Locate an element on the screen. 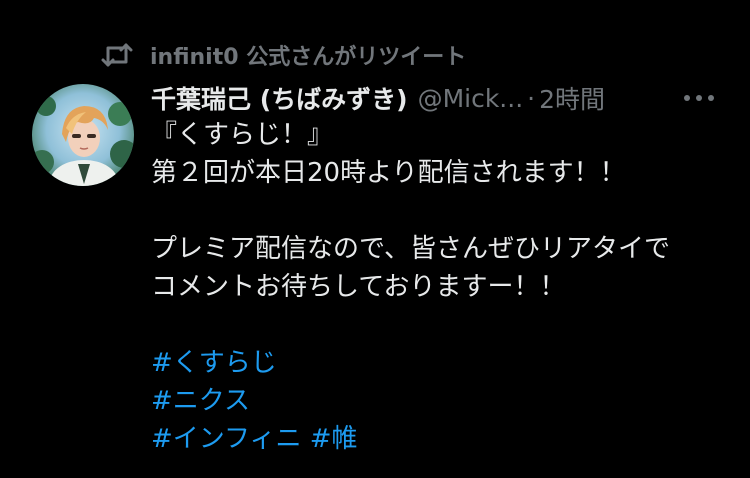  tweet-text-line: コメントお待ちしておりますー！！ is located at coordinates (358, 287).